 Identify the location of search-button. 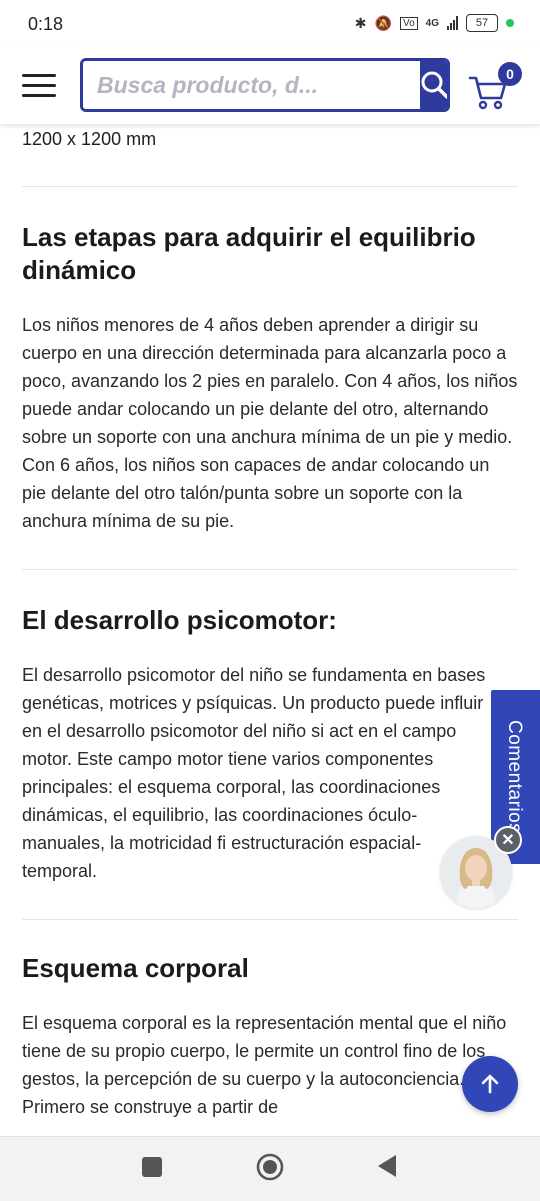
(433, 85).